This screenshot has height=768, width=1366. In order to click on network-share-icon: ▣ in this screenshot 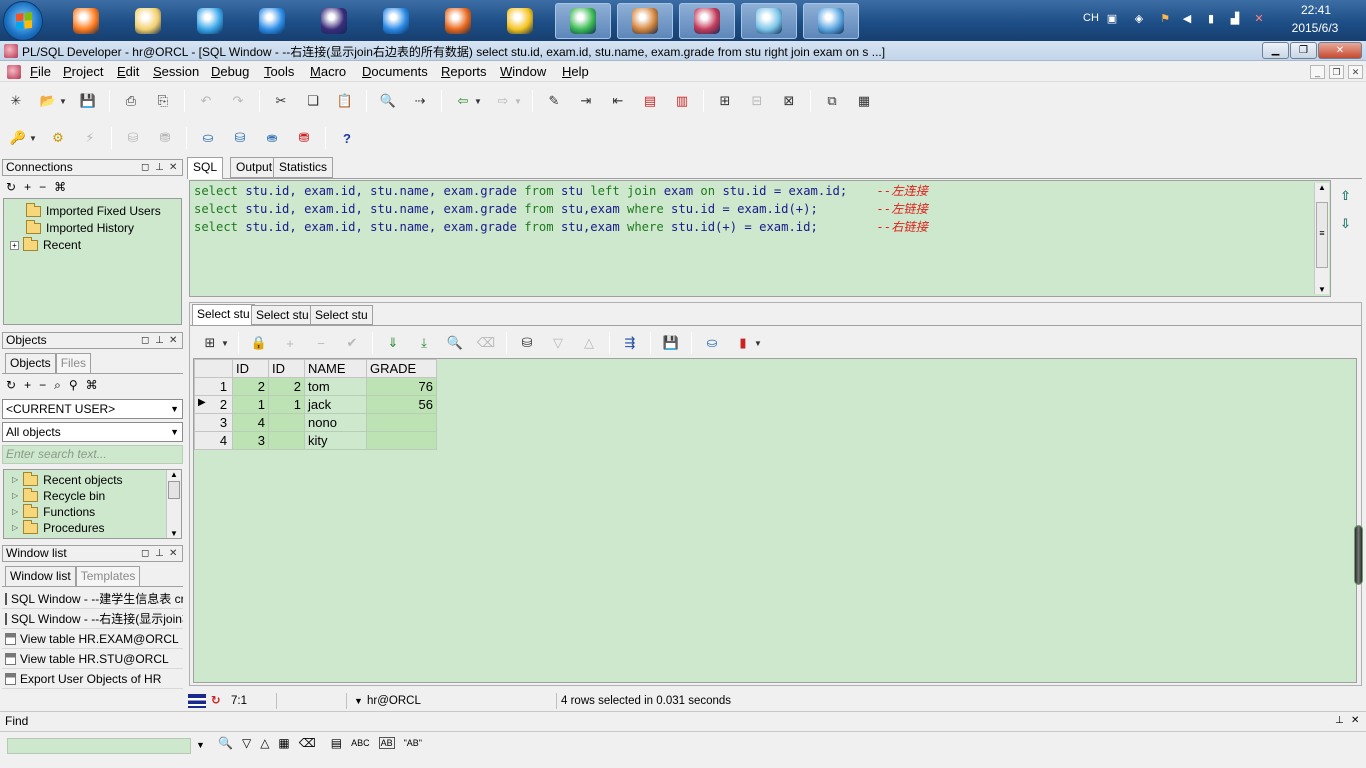, I will do `click(1112, 19)`.